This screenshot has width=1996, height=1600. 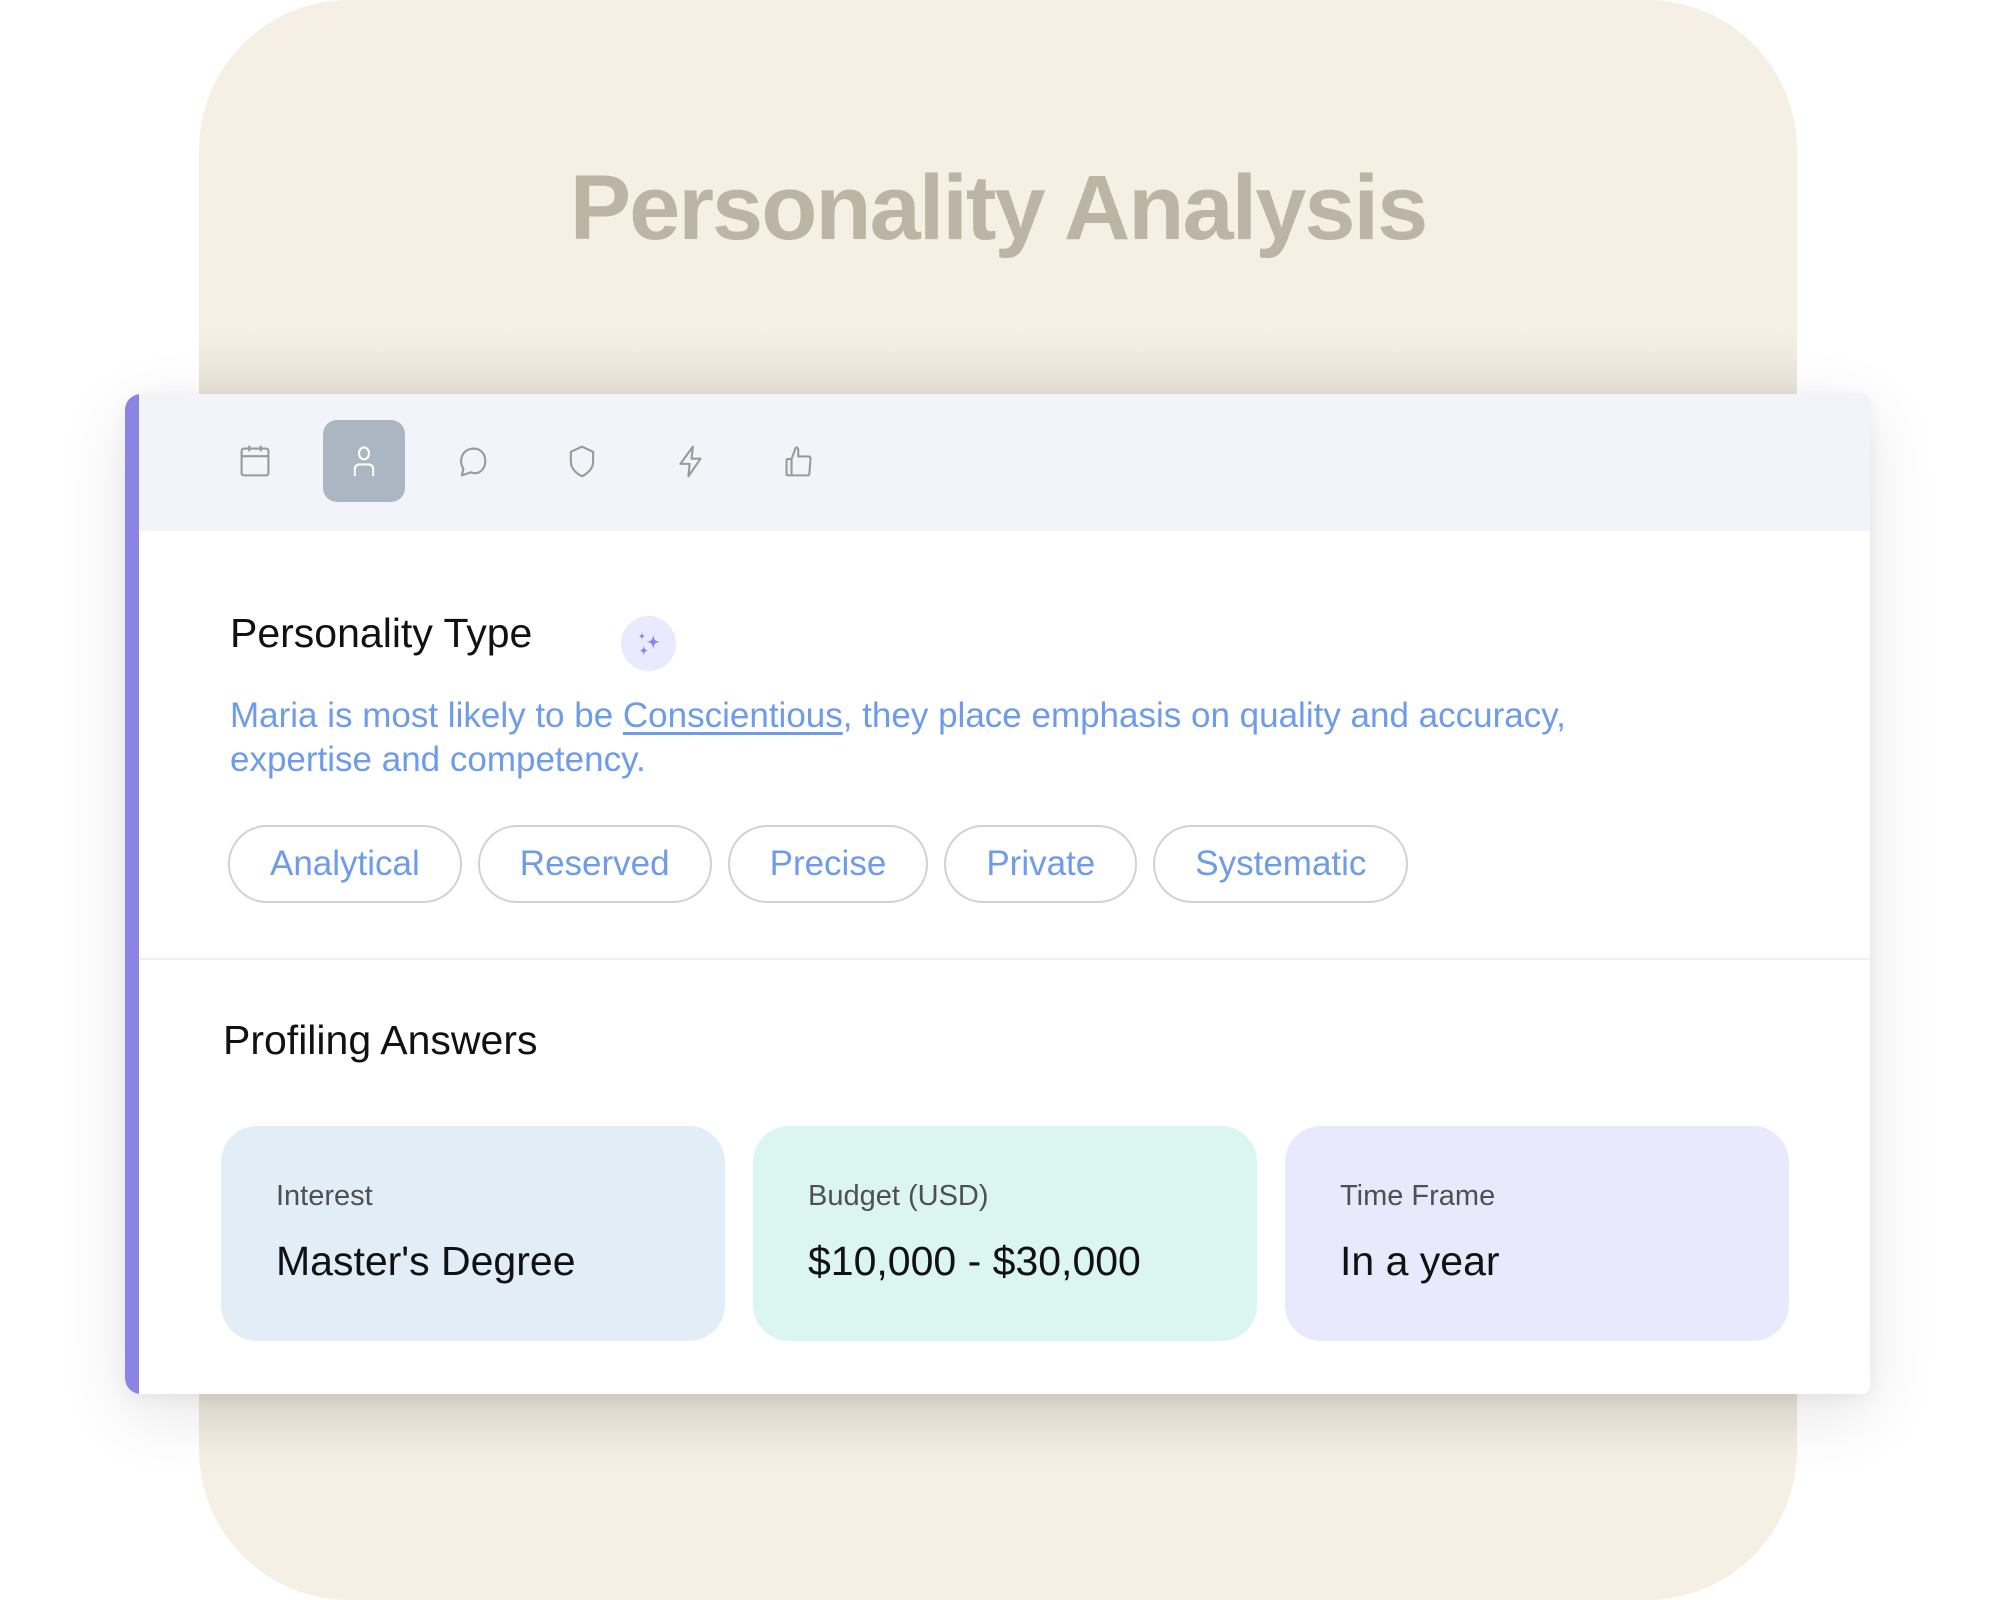 What do you see at coordinates (324, 1196) in the screenshot?
I see `answer-label: Interest` at bounding box center [324, 1196].